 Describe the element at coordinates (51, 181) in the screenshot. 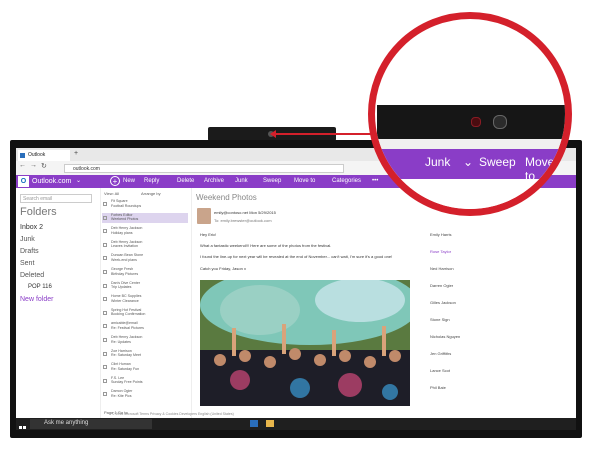

I see `brand-label: Outlook.com` at that location.